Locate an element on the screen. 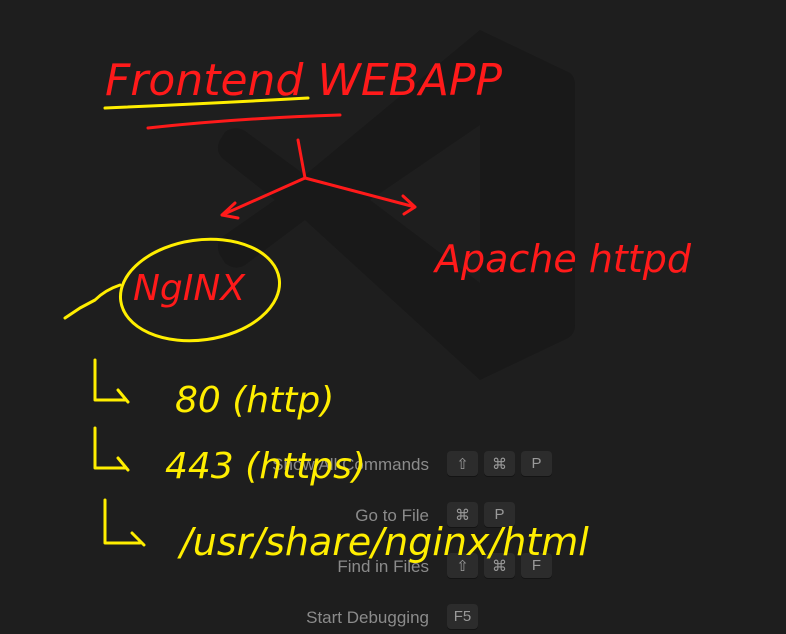  check-mark is located at coordinates (92, 301).